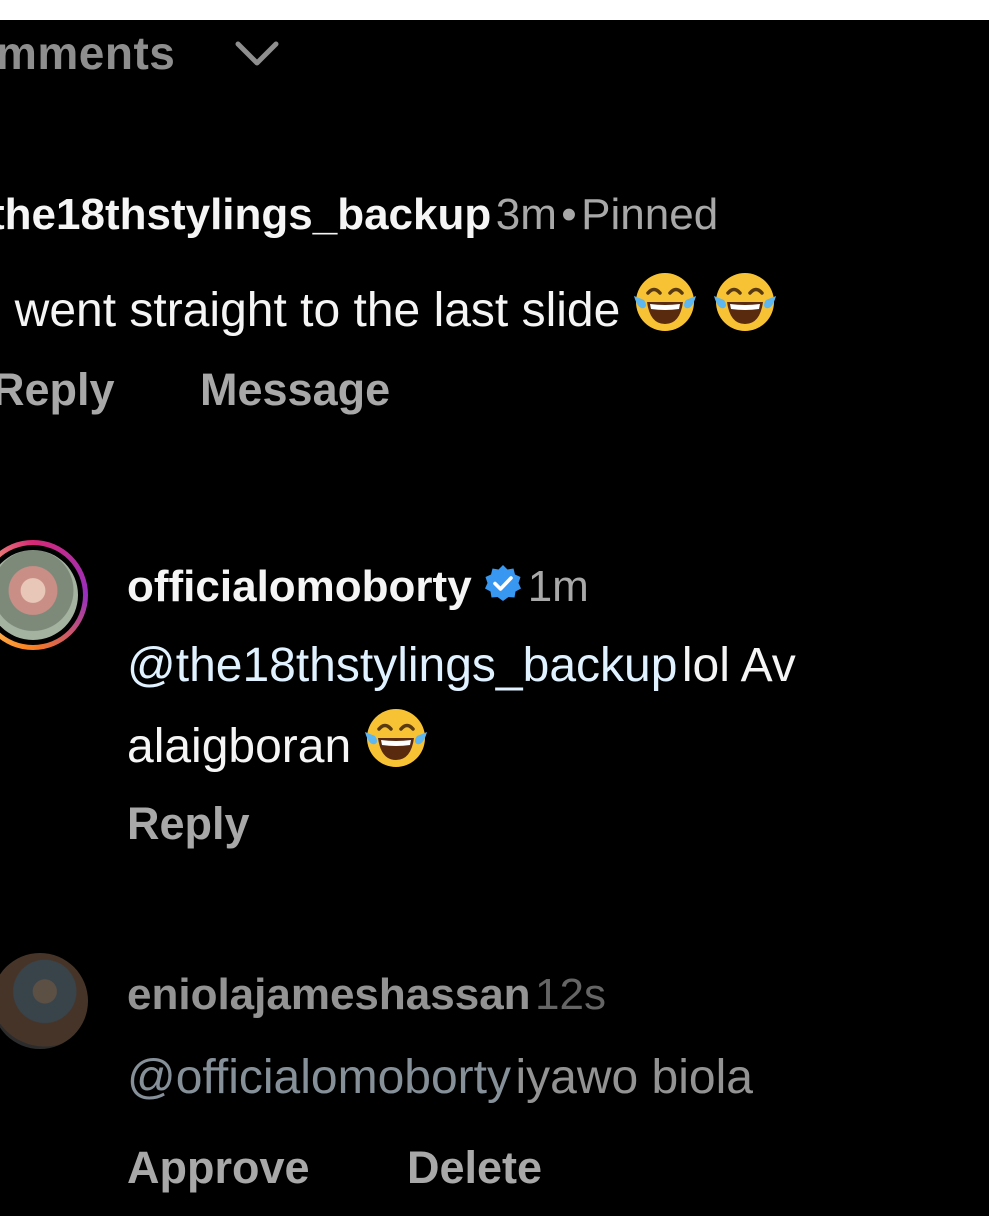 The image size is (989, 1216). What do you see at coordinates (329, 994) in the screenshot?
I see `comment-username: eniolajameshassan` at bounding box center [329, 994].